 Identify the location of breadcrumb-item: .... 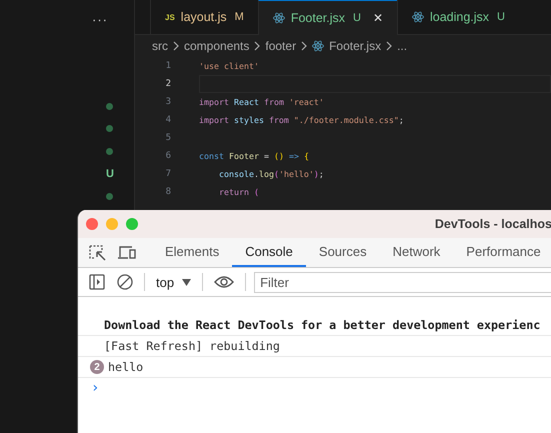
(402, 46).